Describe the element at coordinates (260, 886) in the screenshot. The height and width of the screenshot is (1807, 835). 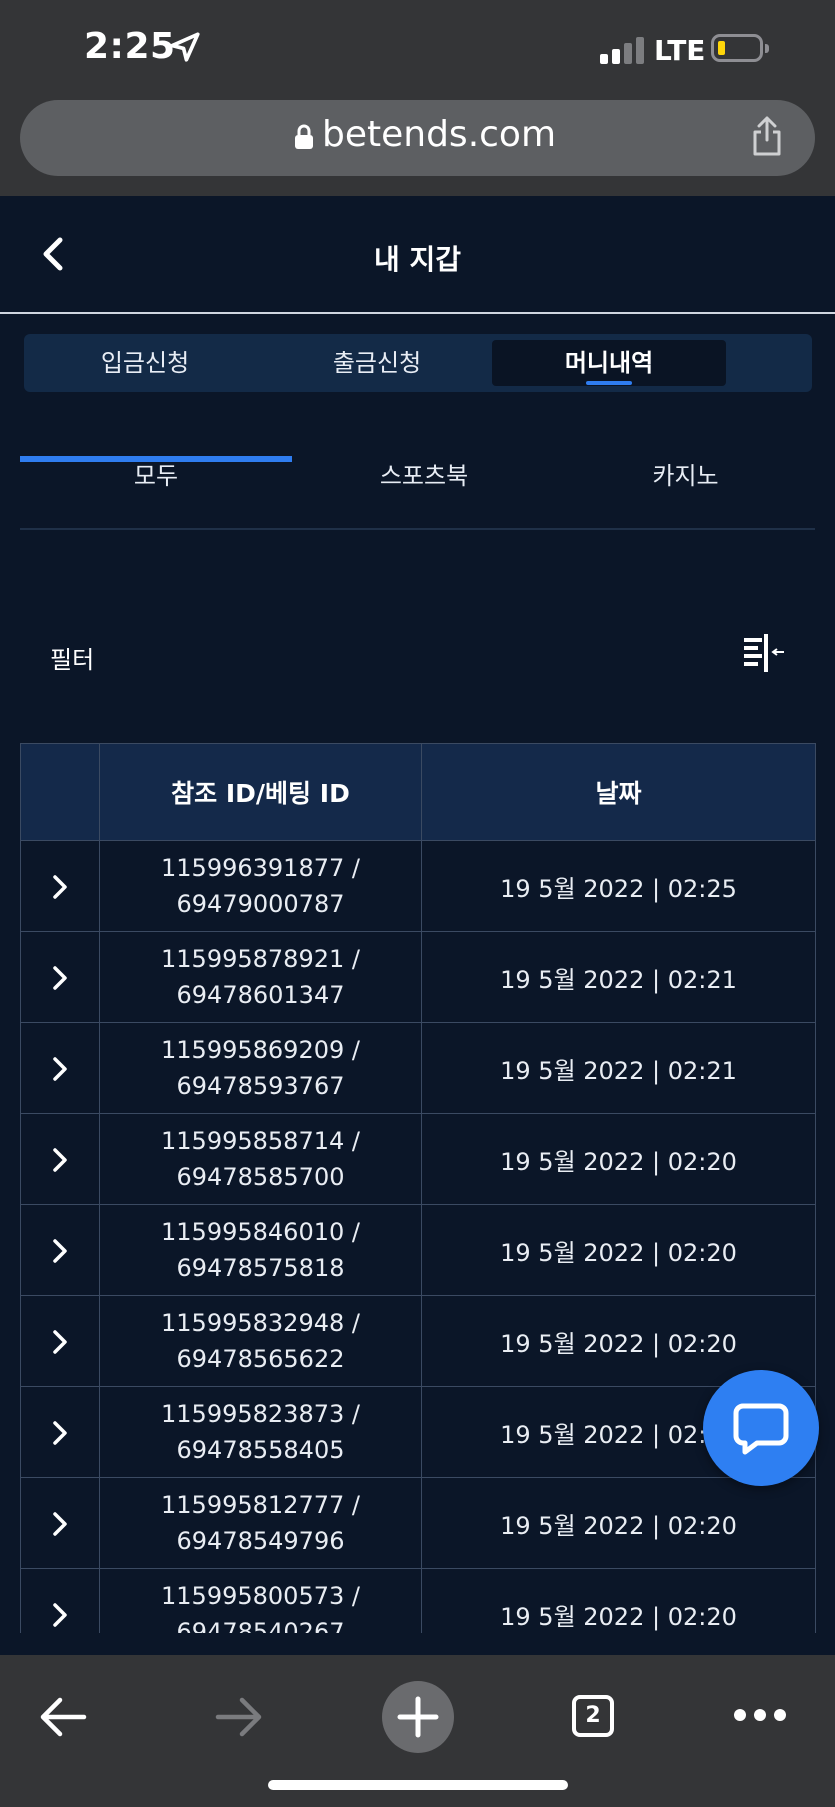
I see `ref-bet-id-cell: 115996391877 / 69479000787` at that location.